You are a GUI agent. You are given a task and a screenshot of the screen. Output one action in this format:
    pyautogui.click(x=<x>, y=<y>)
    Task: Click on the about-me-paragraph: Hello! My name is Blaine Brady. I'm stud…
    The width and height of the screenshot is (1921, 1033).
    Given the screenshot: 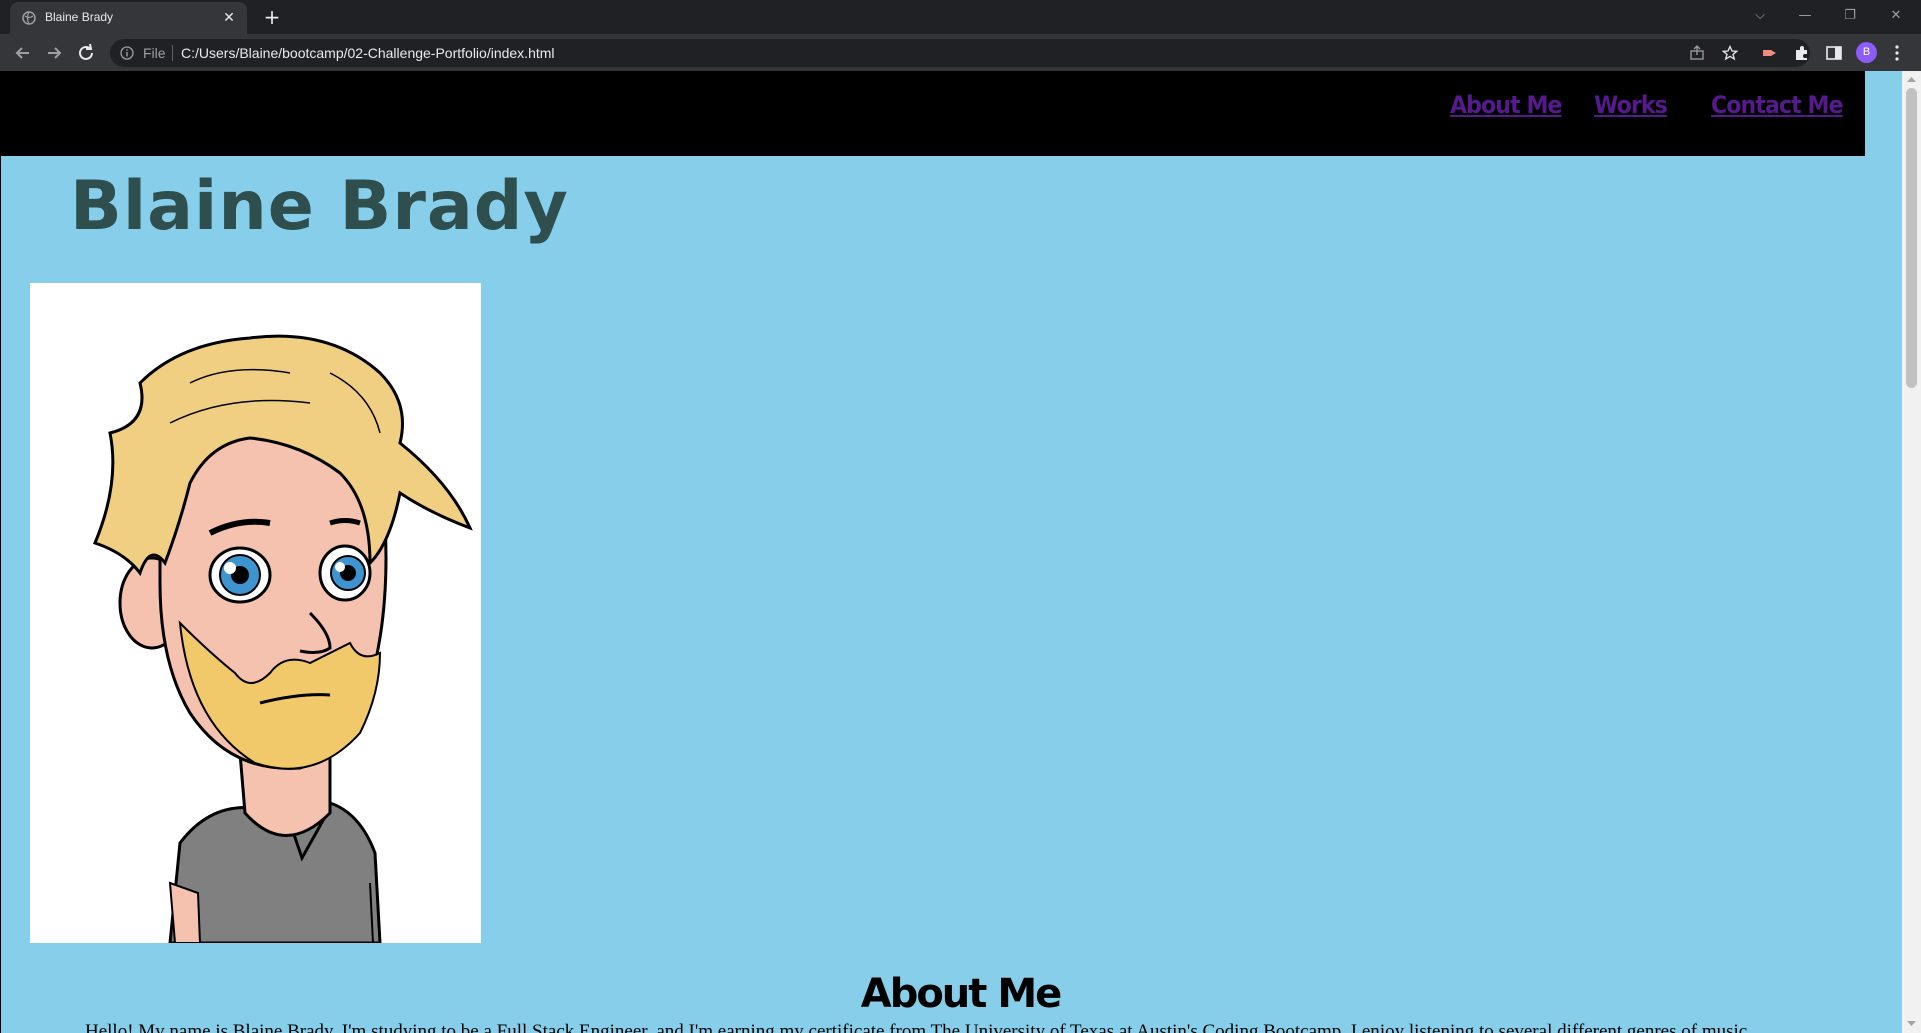 What is the action you would take?
    pyautogui.click(x=916, y=1027)
    